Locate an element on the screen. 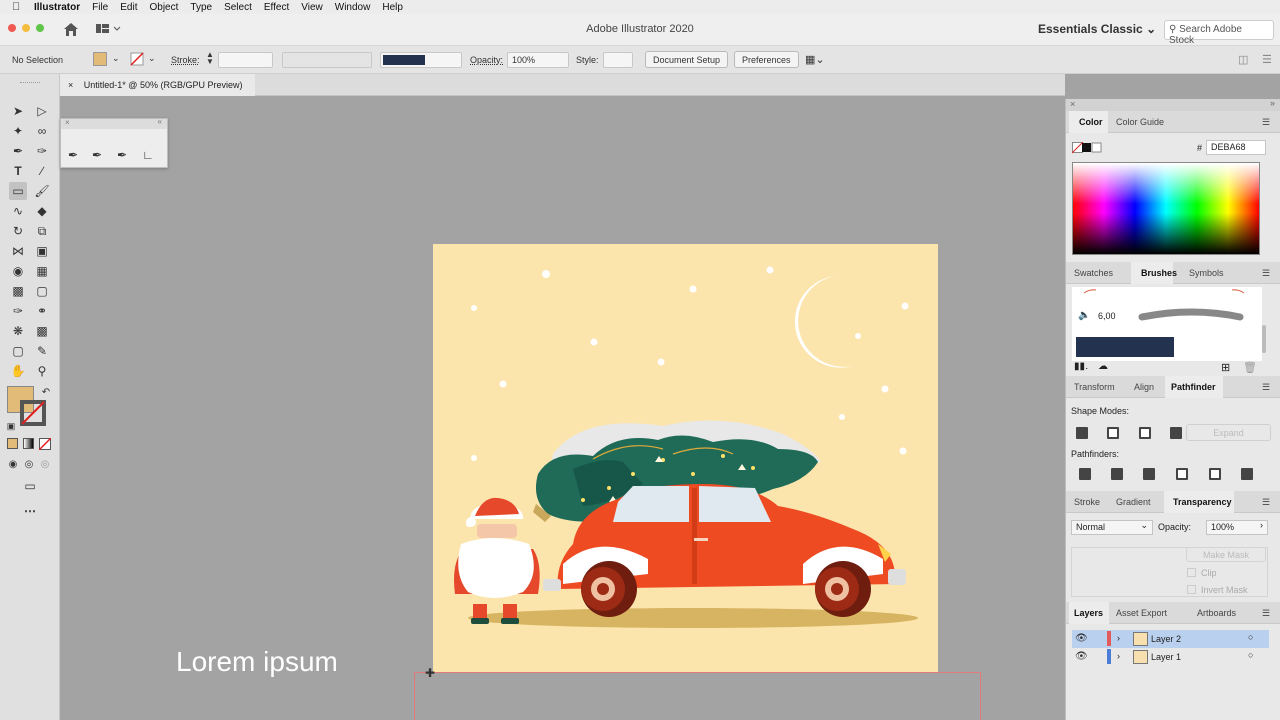 The height and width of the screenshot is (720, 1280). unite-icon is located at coordinates (1082, 433).